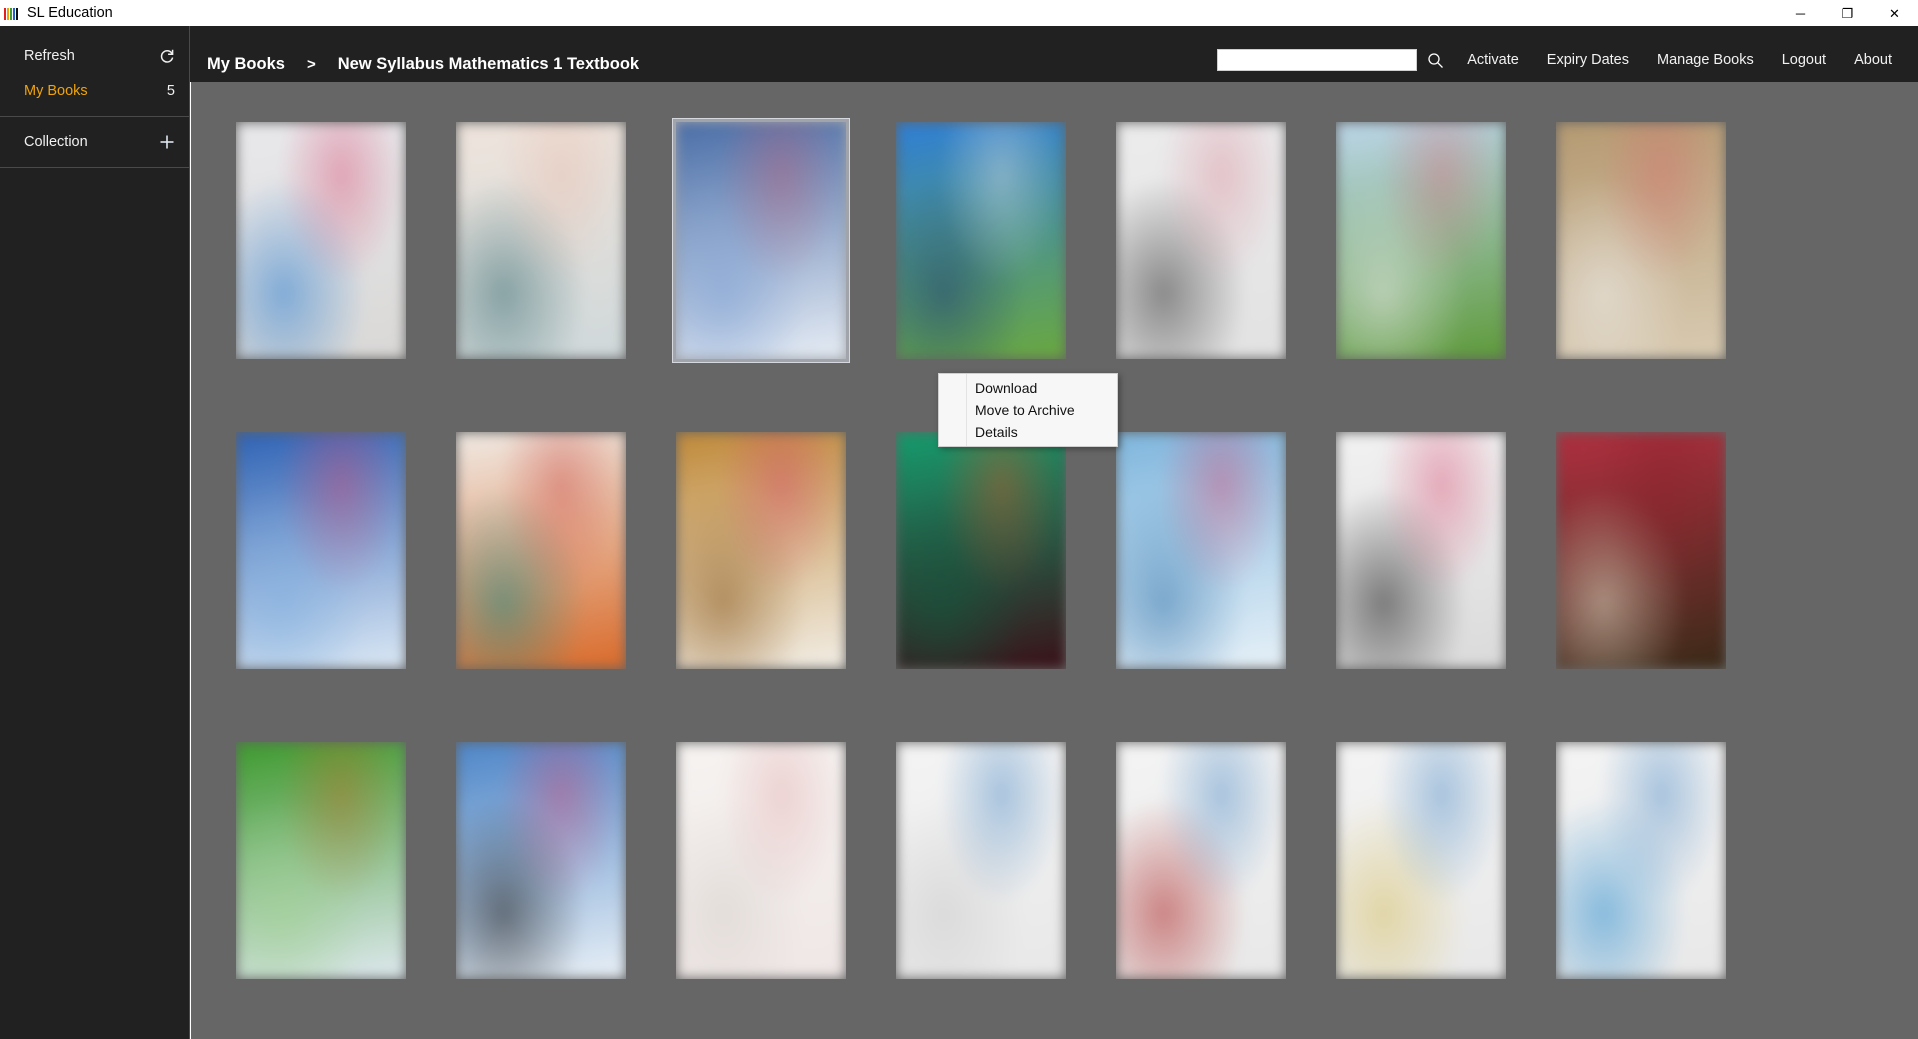 This screenshot has height=1039, width=1918. I want to click on cover-18-image, so click(981, 860).